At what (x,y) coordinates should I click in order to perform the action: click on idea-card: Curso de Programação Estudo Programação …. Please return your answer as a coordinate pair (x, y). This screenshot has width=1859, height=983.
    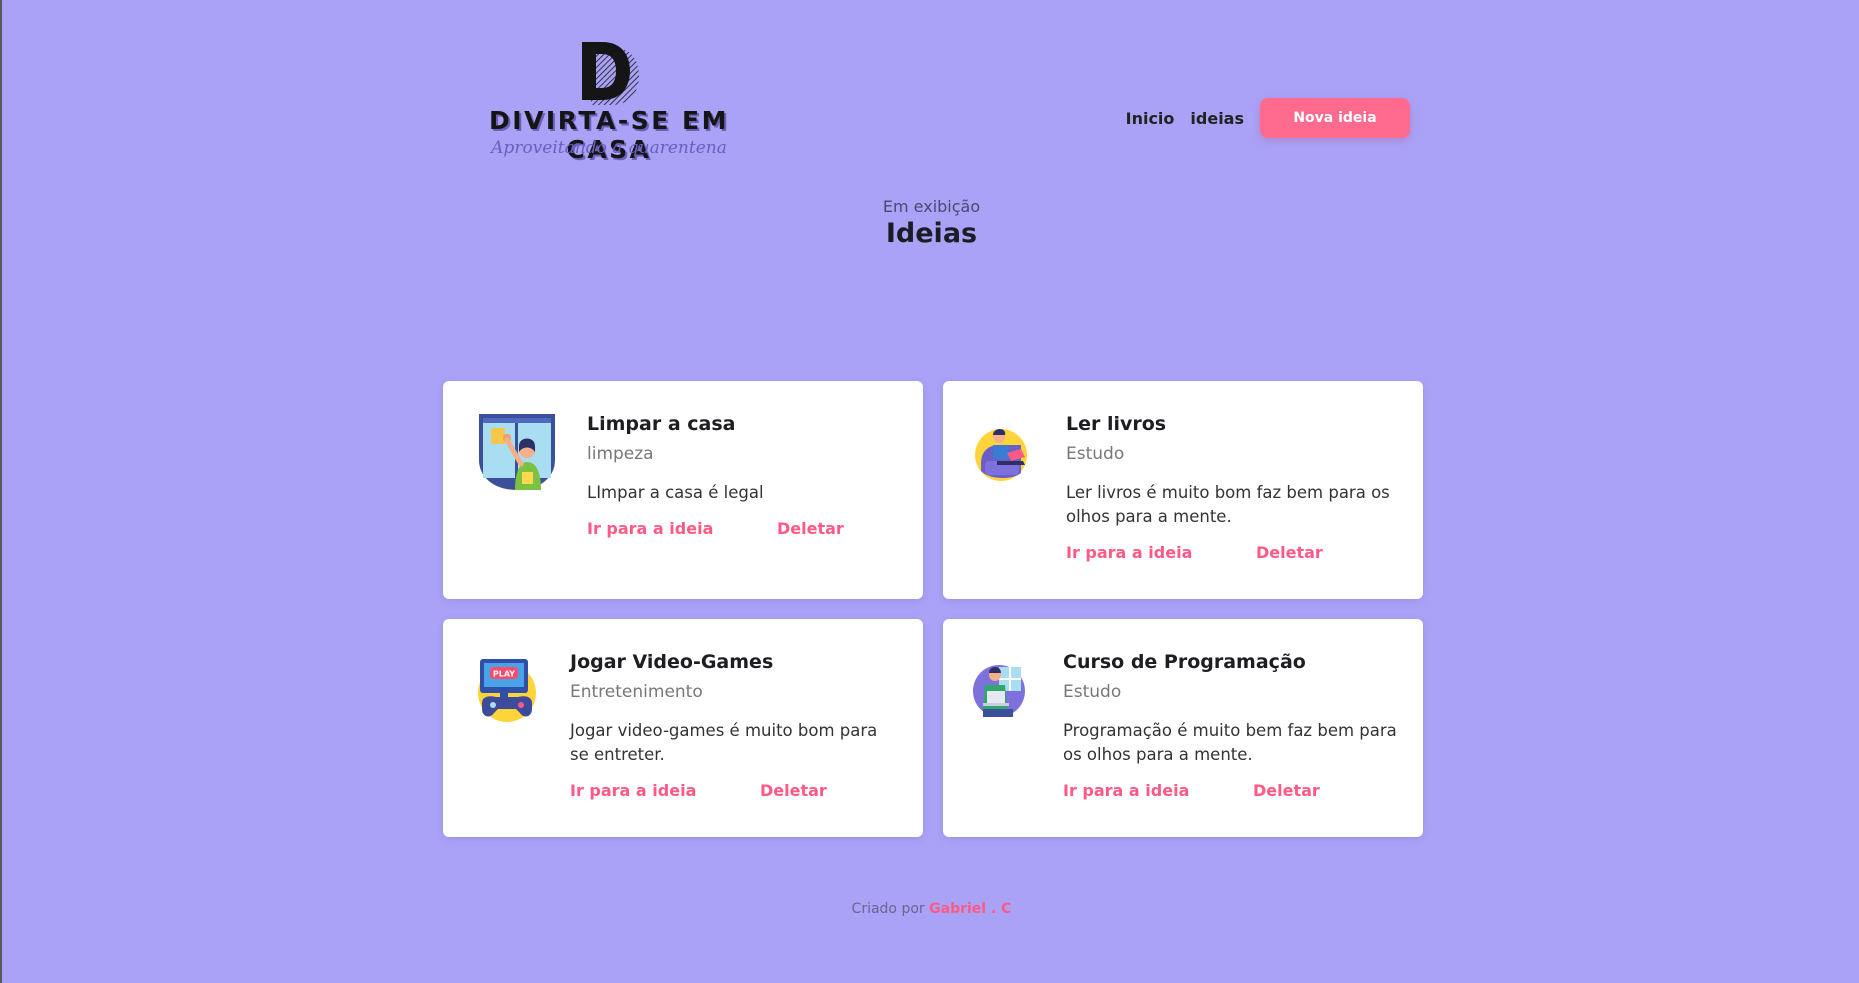
    Looking at the image, I should click on (1183, 728).